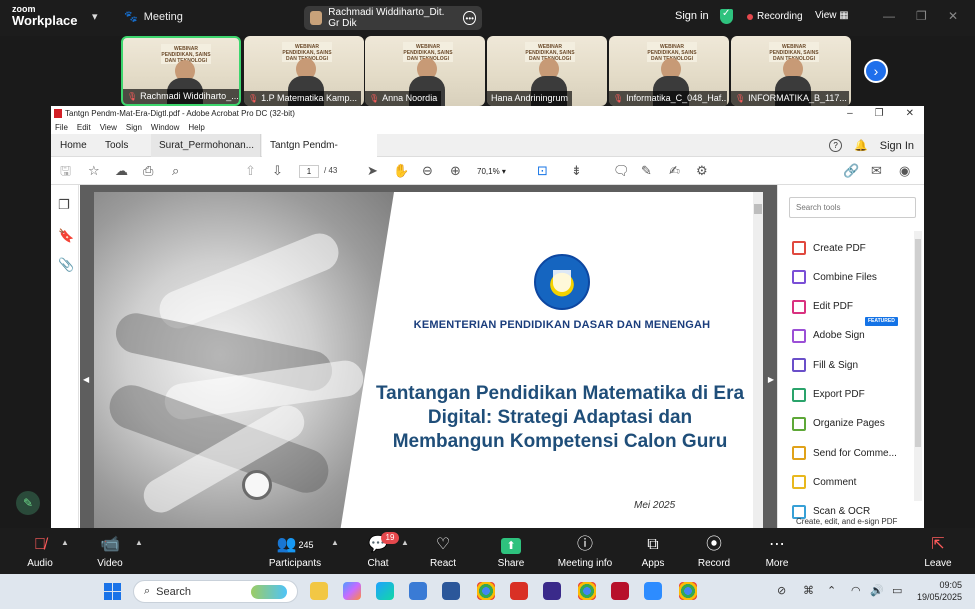 This screenshot has width=975, height=609. Describe the element at coordinates (877, 590) in the screenshot. I see `volume-icon: 🔊` at that location.